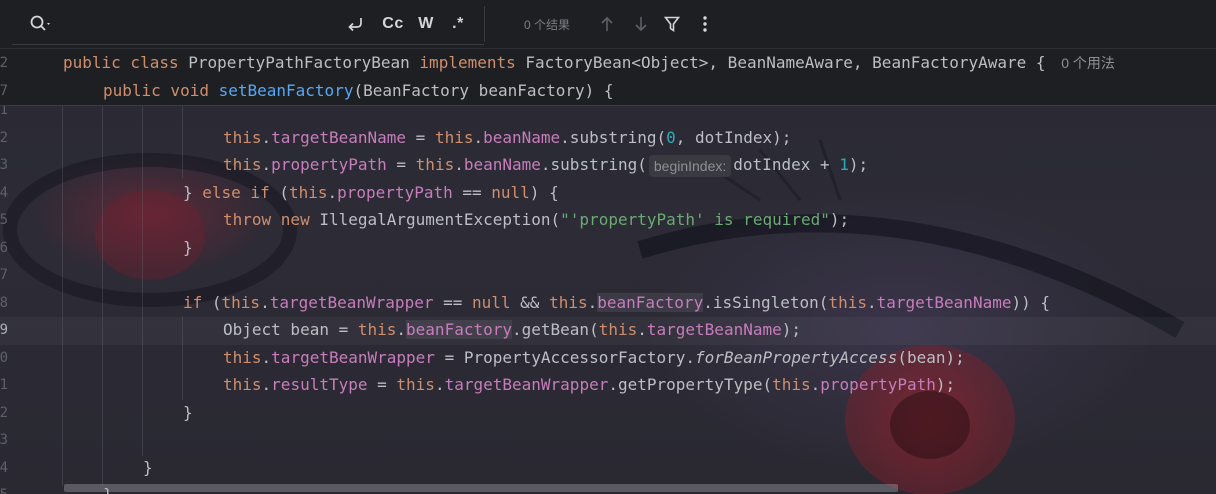 The image size is (1216, 494). I want to click on usages-hint: 0 个用法, so click(1088, 63).